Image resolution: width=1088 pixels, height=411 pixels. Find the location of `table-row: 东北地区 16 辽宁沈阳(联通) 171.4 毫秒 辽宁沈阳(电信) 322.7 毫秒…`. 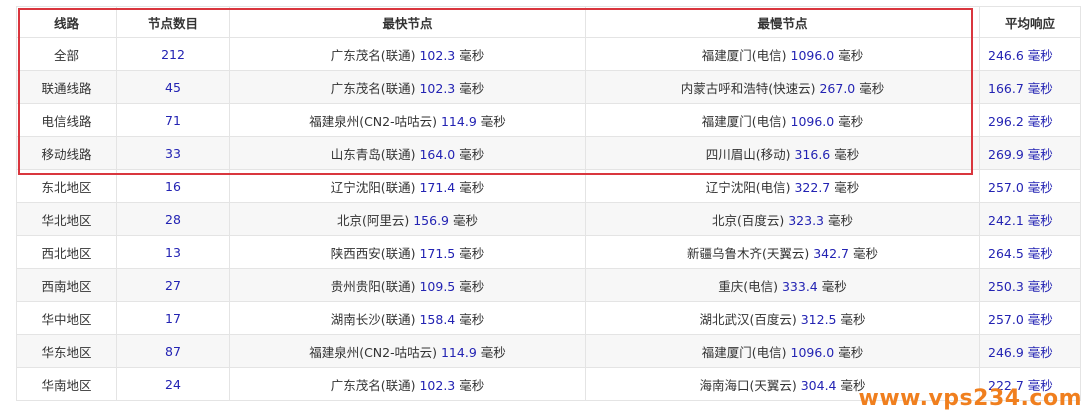

table-row: 东北地区 16 辽宁沈阳(联通) 171.4 毫秒 辽宁沈阳(电信) 322.7 毫秒… is located at coordinates (548, 186).